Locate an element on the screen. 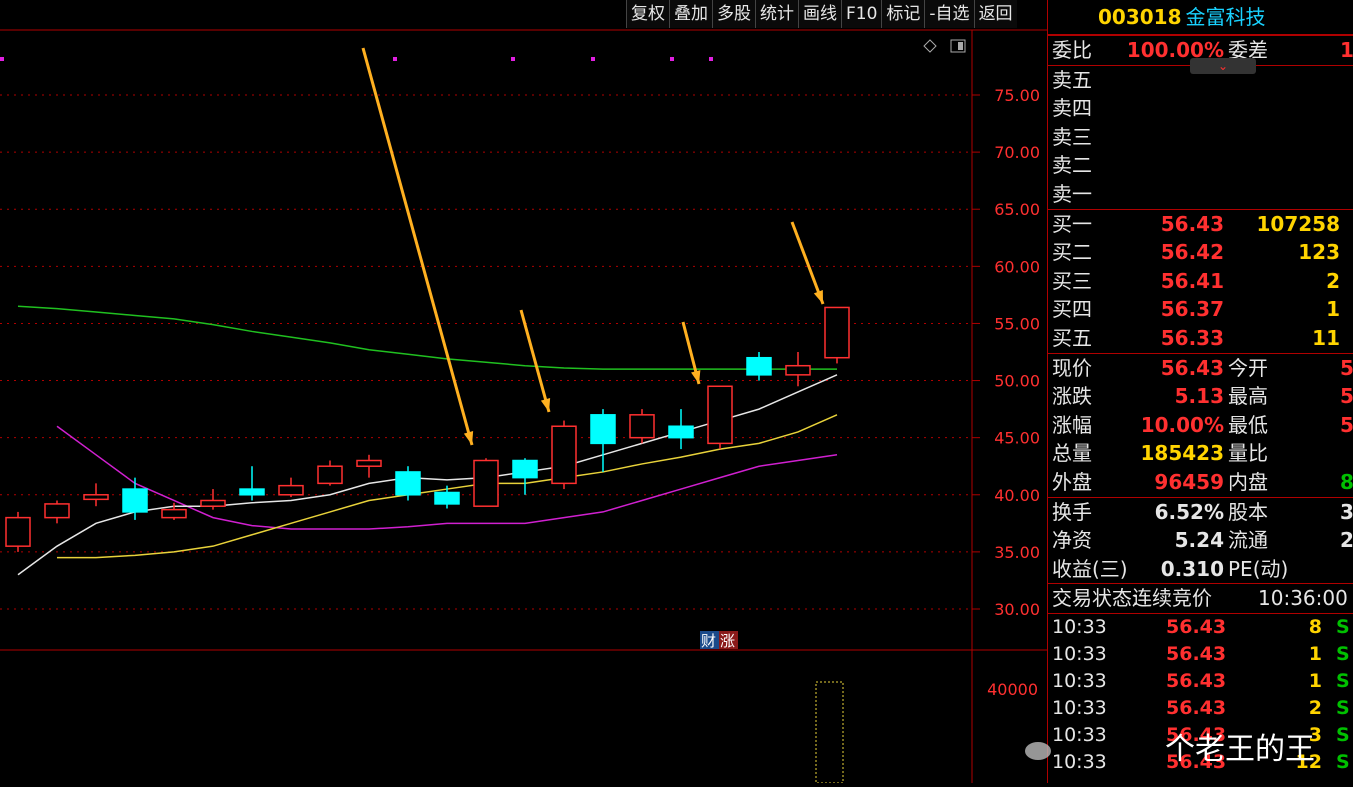 The width and height of the screenshot is (1353, 787). bid-volume: 2 is located at coordinates (1333, 280).